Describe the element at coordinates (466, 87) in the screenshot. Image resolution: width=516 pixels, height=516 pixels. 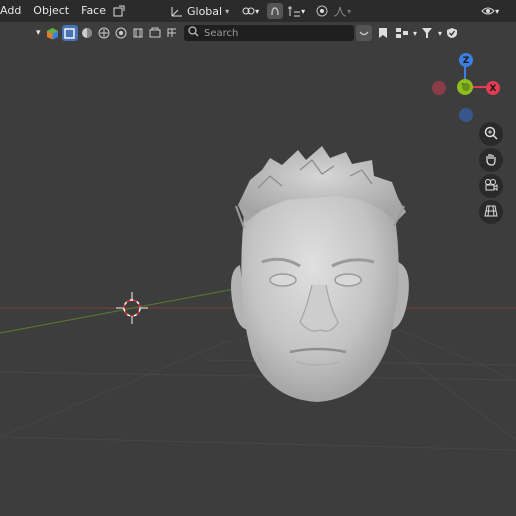
I see `navigation-gizmo: Z X Y` at that location.